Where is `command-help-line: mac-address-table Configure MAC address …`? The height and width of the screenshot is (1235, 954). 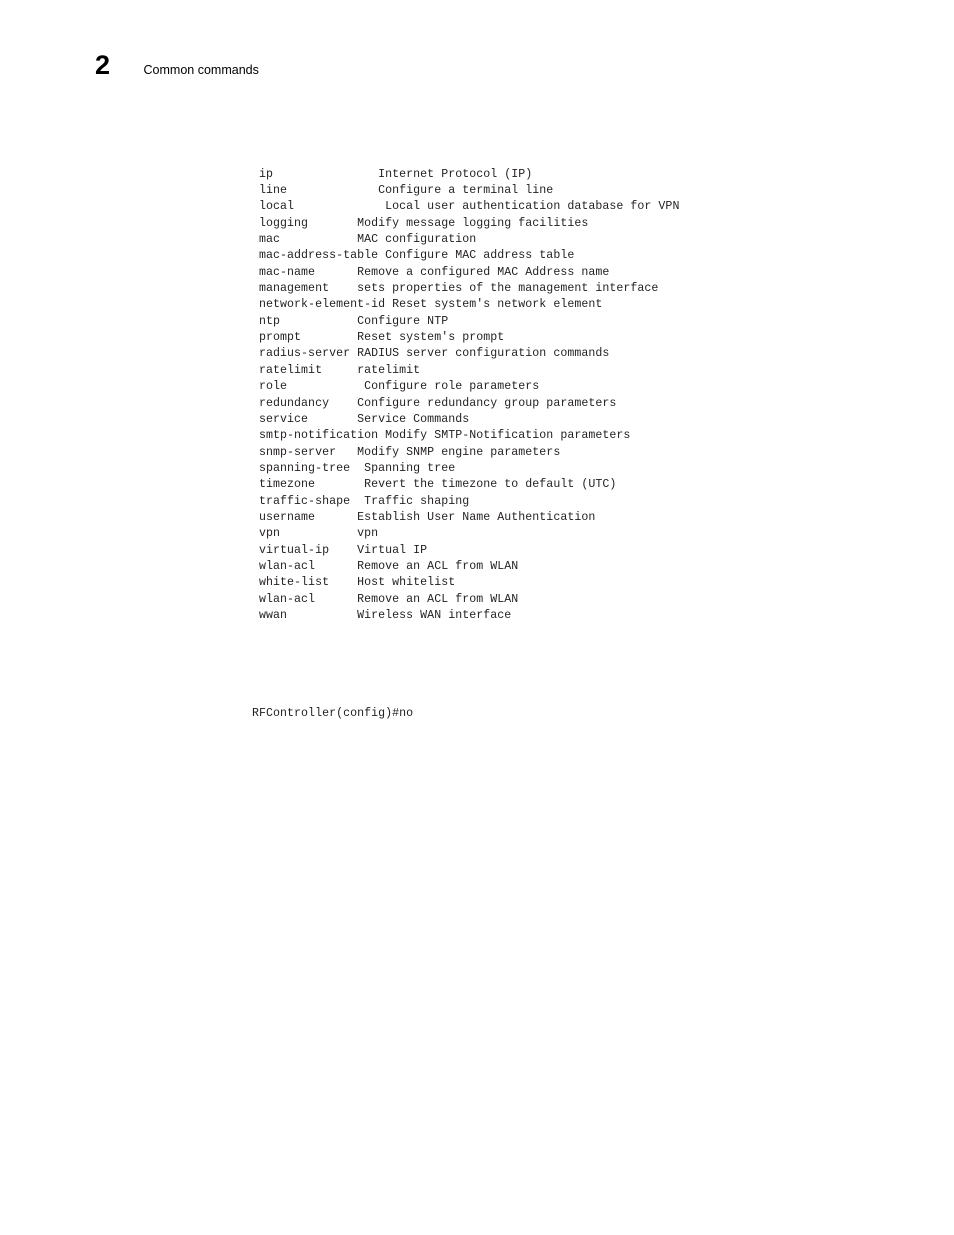 command-help-line: mac-address-table Configure MAC address … is located at coordinates (413, 256).